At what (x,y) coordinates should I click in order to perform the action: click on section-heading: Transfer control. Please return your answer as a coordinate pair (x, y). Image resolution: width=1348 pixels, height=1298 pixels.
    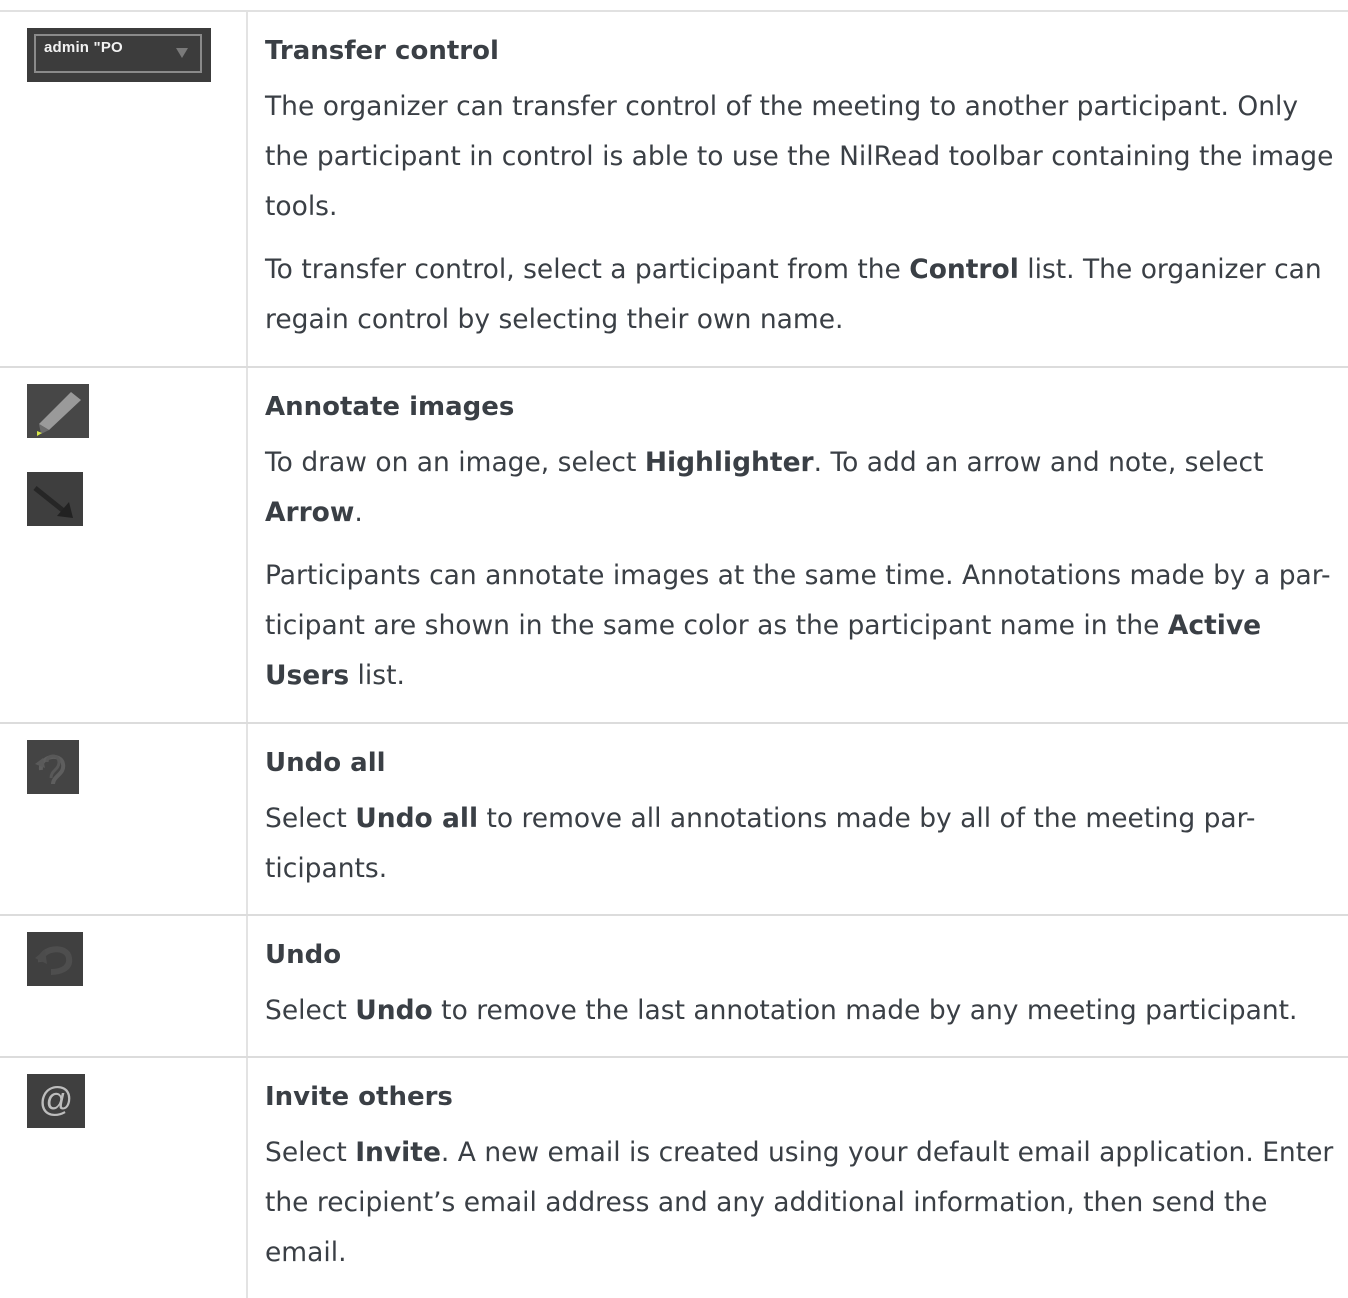
    Looking at the image, I should click on (382, 51).